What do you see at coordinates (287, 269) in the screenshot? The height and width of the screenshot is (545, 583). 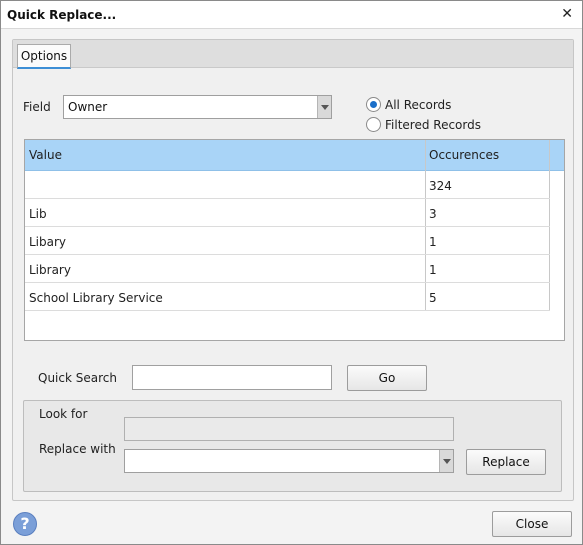 I see `table-row: Library 1` at bounding box center [287, 269].